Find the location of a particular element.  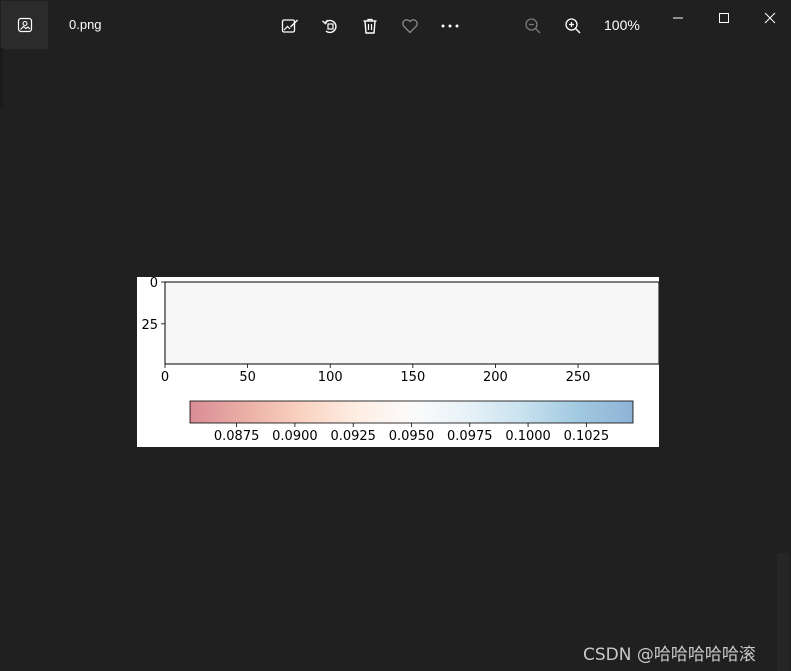

zoom-out-button is located at coordinates (533, 26).